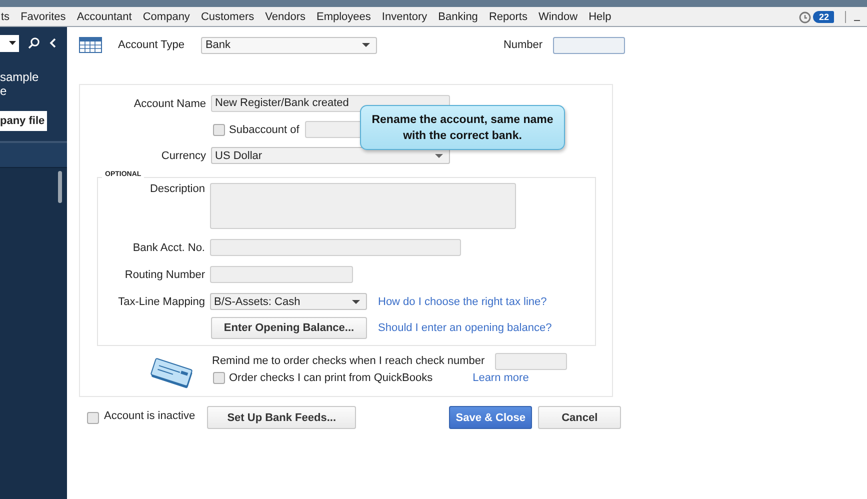  Describe the element at coordinates (103, 16) in the screenshot. I see `menu-item: Accountant` at that location.